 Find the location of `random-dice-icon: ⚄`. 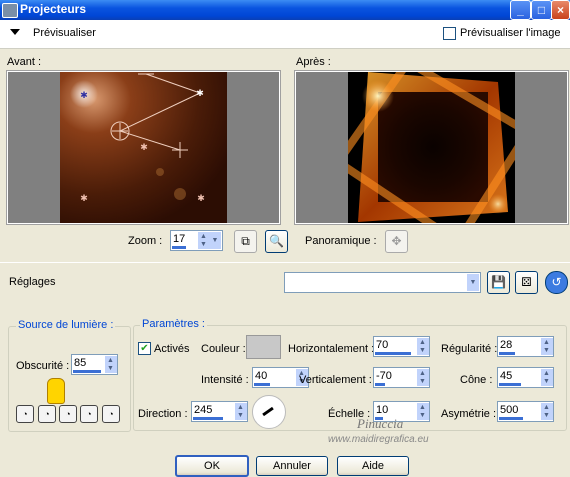

random-dice-icon: ⚄ is located at coordinates (526, 282).